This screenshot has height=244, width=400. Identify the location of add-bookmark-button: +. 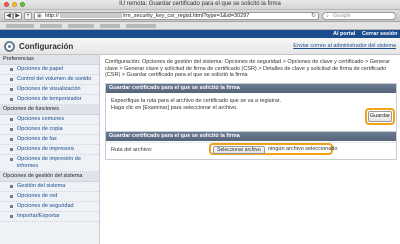
(28, 16).